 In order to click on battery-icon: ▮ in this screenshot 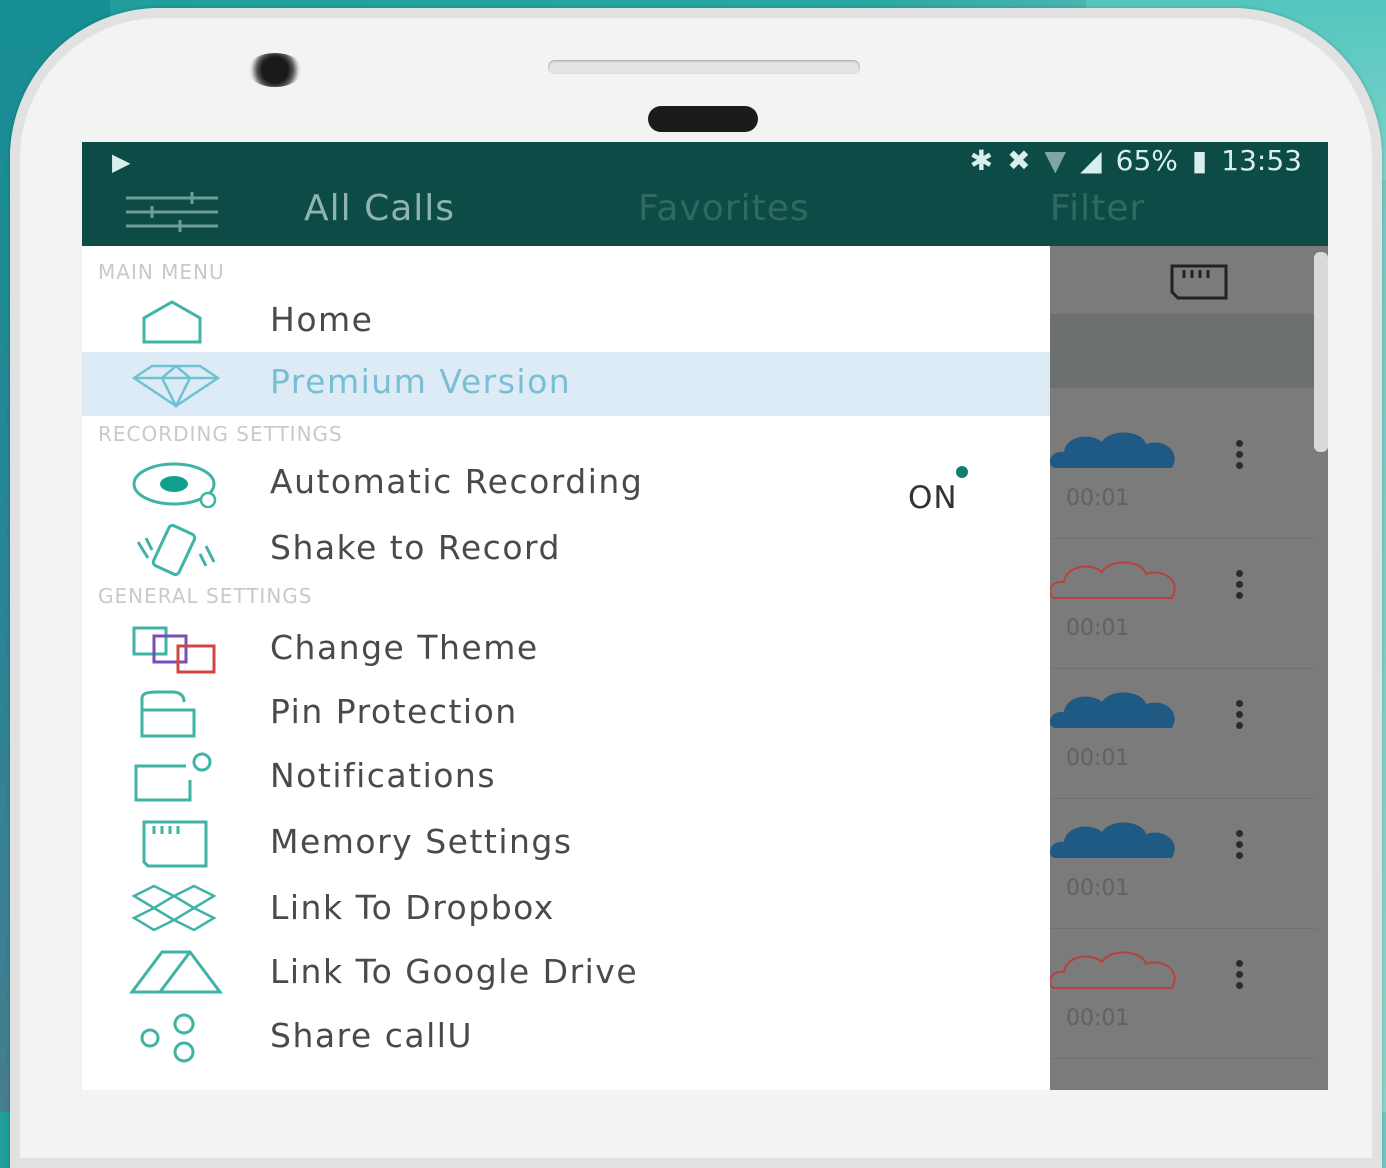, I will do `click(1199, 160)`.